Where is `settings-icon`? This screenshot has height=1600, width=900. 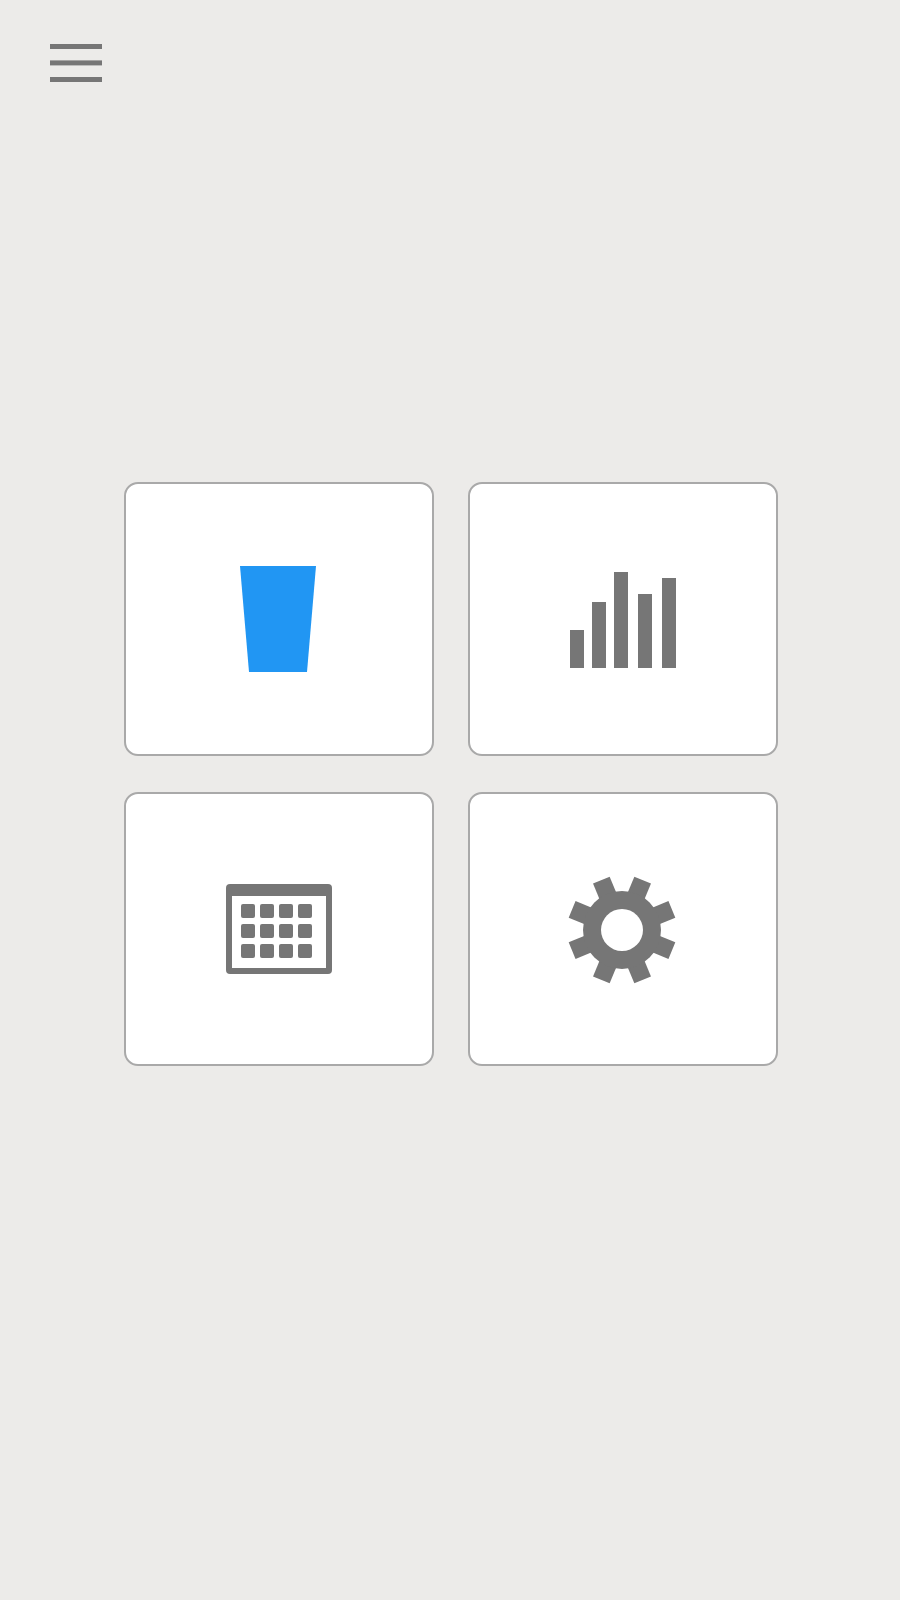
settings-icon is located at coordinates (622, 929).